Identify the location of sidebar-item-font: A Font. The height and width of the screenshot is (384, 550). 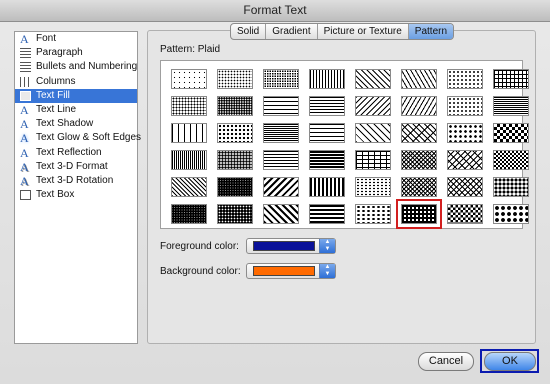
(76, 39).